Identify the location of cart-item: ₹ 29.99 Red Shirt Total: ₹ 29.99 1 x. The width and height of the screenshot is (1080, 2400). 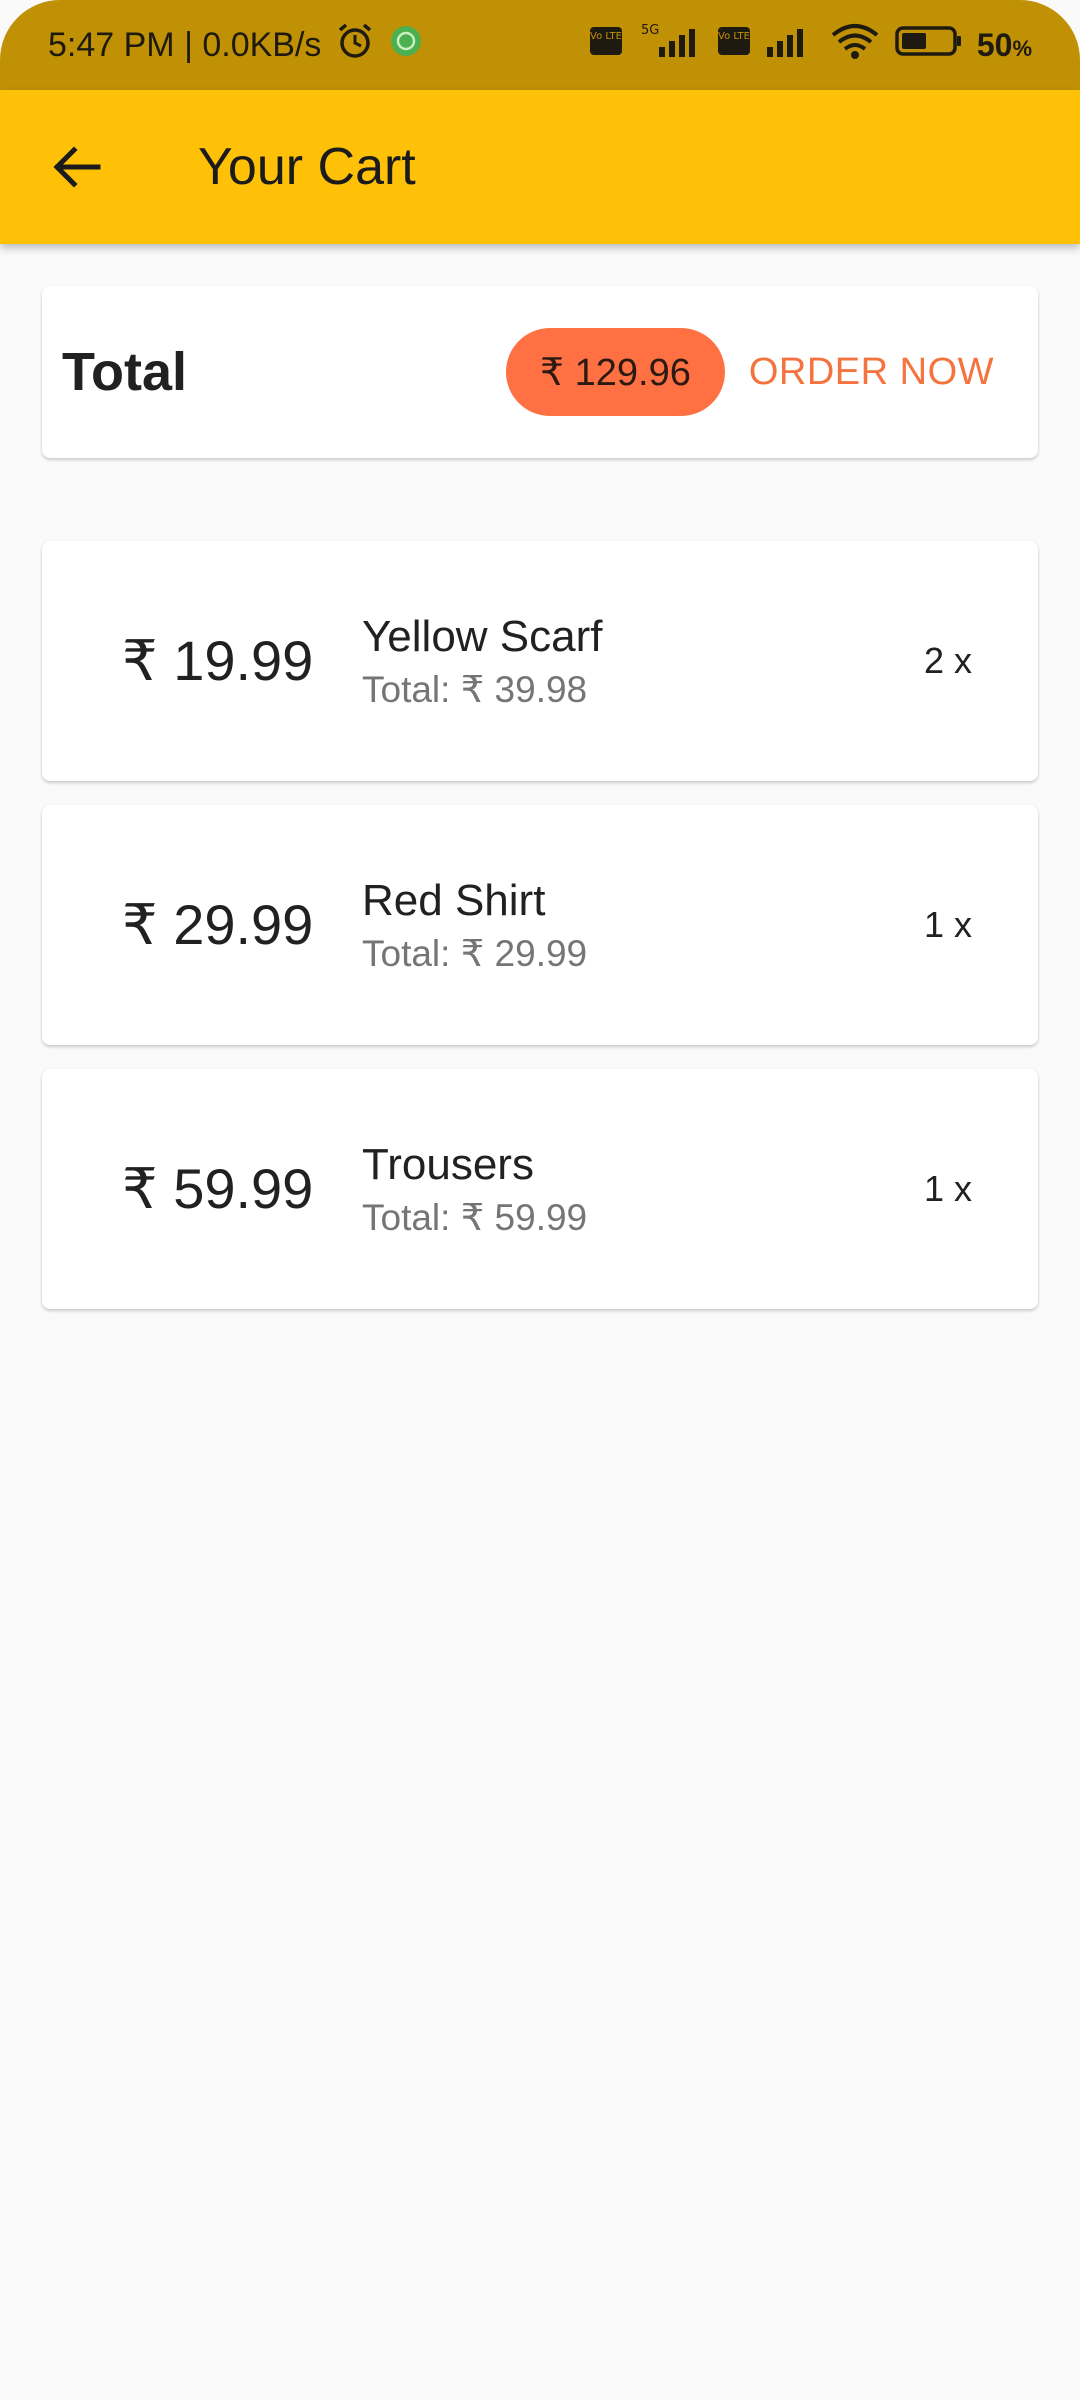
(540, 925).